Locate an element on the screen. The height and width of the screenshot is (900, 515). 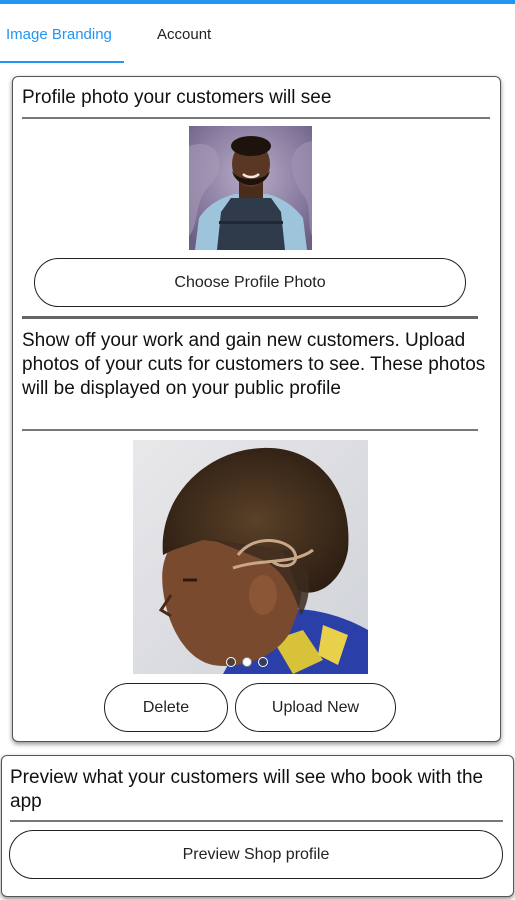
tab-account: Account is located at coordinates (184, 34).